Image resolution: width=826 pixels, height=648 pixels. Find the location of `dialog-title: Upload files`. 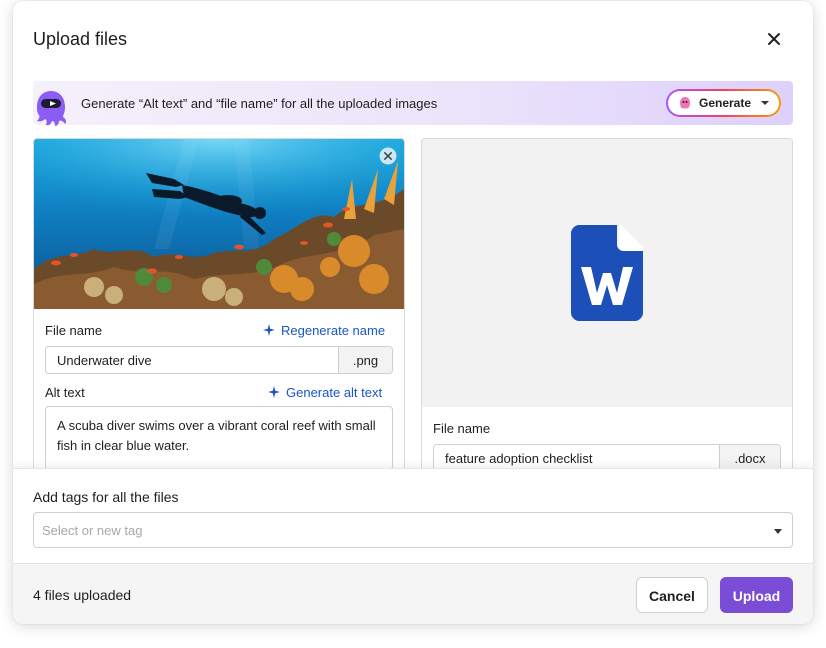

dialog-title: Upload files is located at coordinates (80, 39).